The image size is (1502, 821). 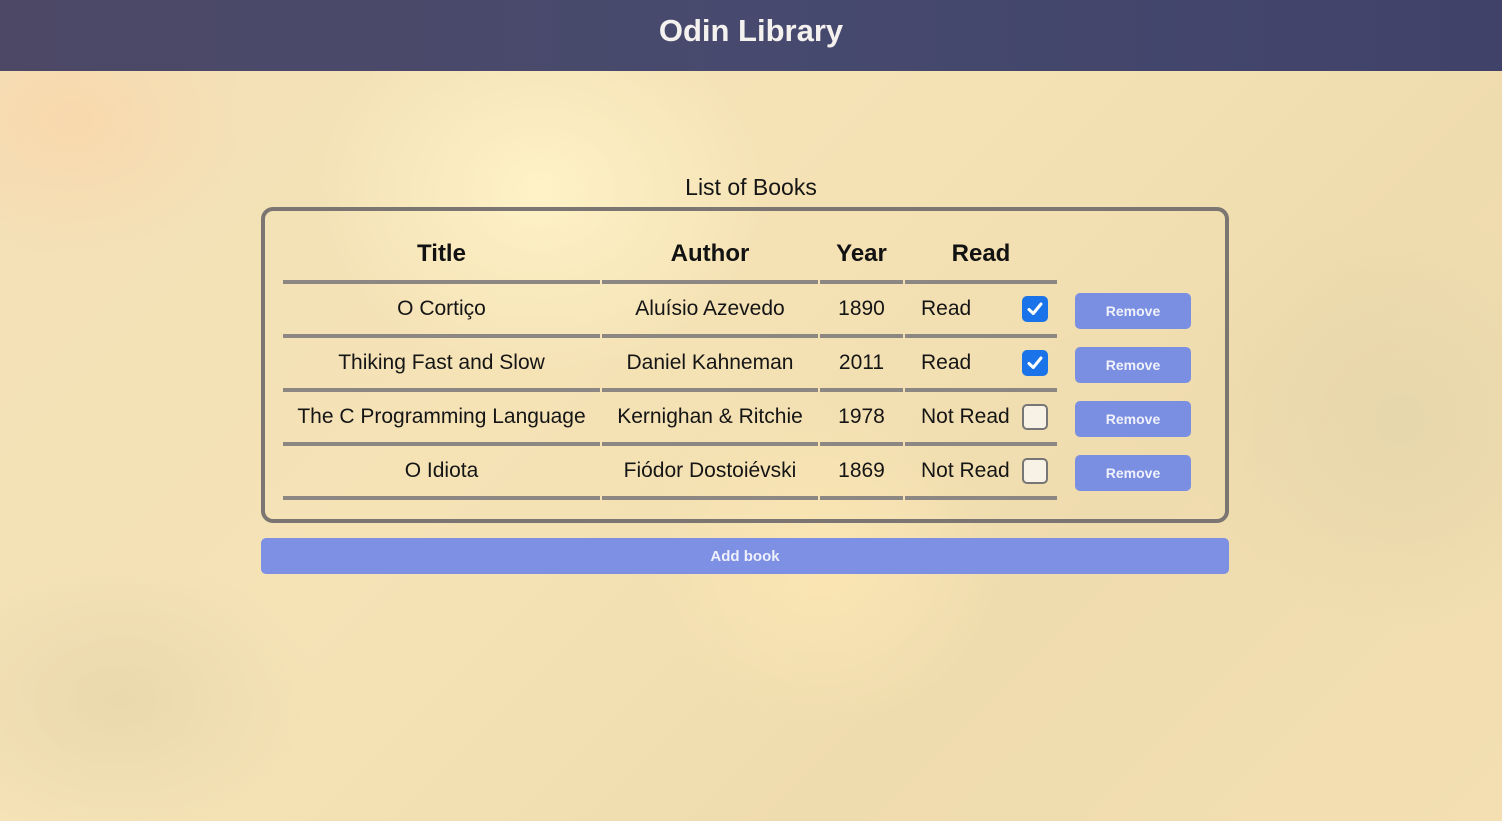 I want to click on column-header-title: Title, so click(x=441, y=255).